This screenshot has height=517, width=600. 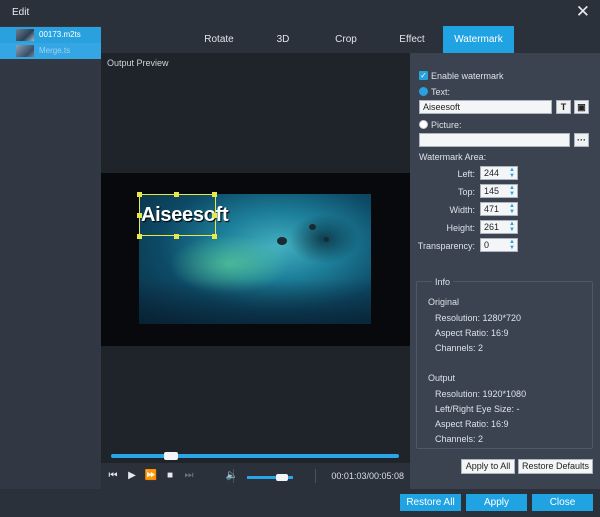 What do you see at coordinates (562, 502) in the screenshot?
I see `close-button: Close` at bounding box center [562, 502].